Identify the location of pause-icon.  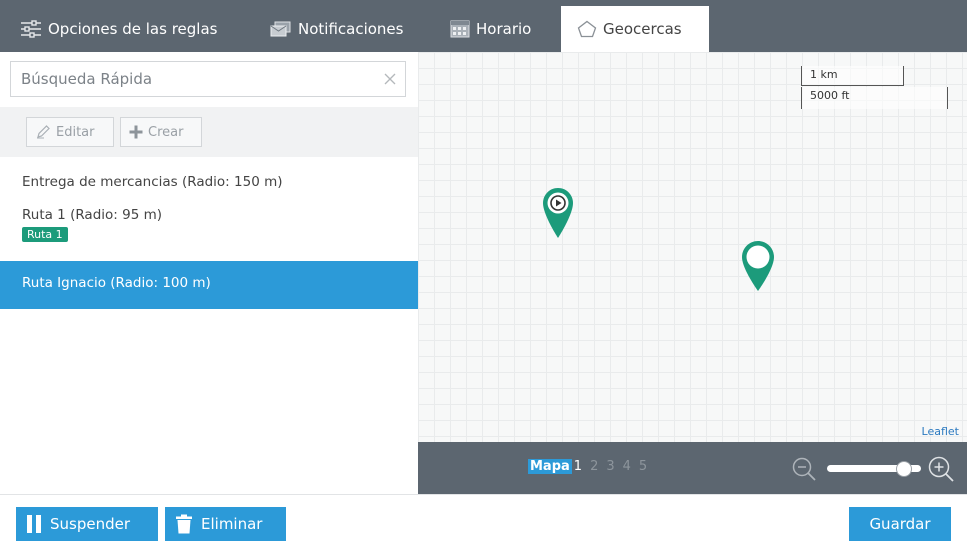
(34, 524).